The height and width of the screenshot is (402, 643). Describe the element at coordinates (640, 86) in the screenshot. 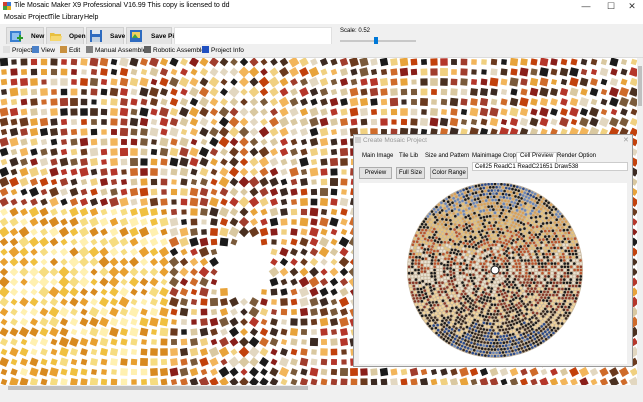

I see `vertical-scroll-thumb` at that location.